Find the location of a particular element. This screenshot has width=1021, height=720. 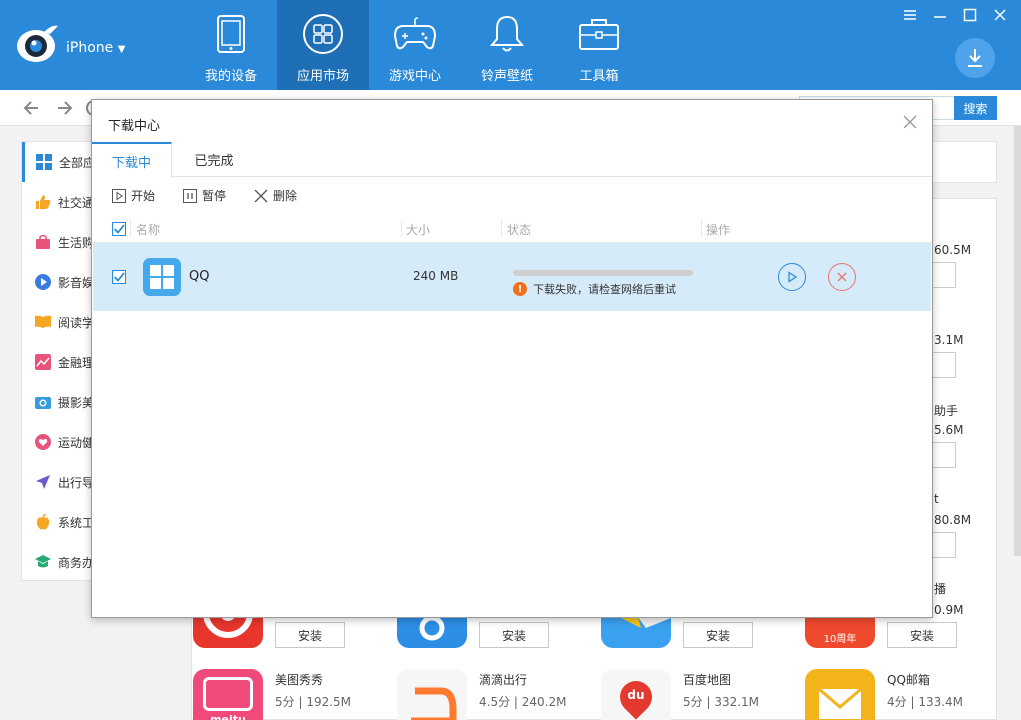

play-icon is located at coordinates (793, 277).